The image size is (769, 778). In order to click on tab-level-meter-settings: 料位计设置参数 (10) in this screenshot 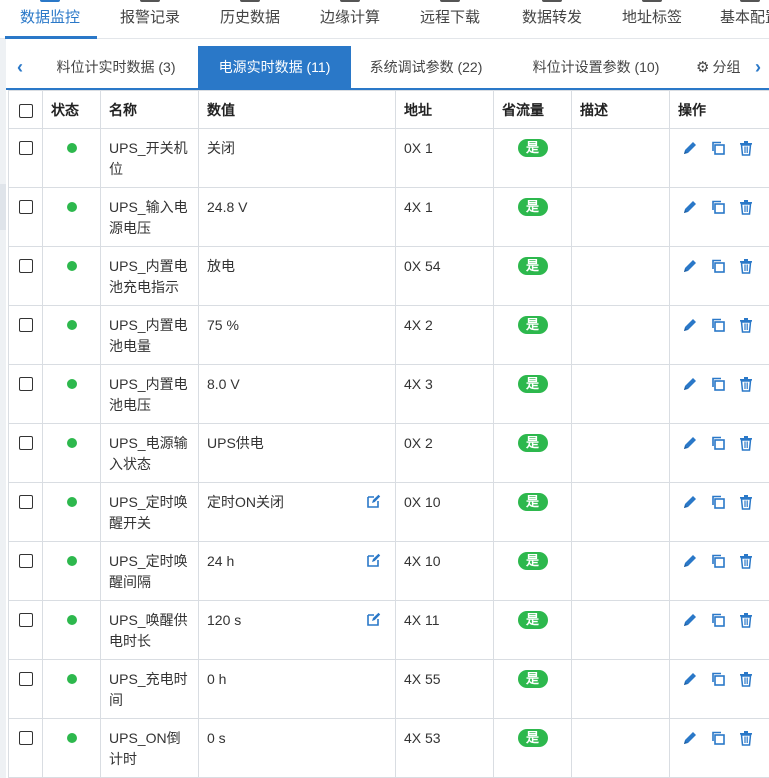, I will do `click(596, 67)`.